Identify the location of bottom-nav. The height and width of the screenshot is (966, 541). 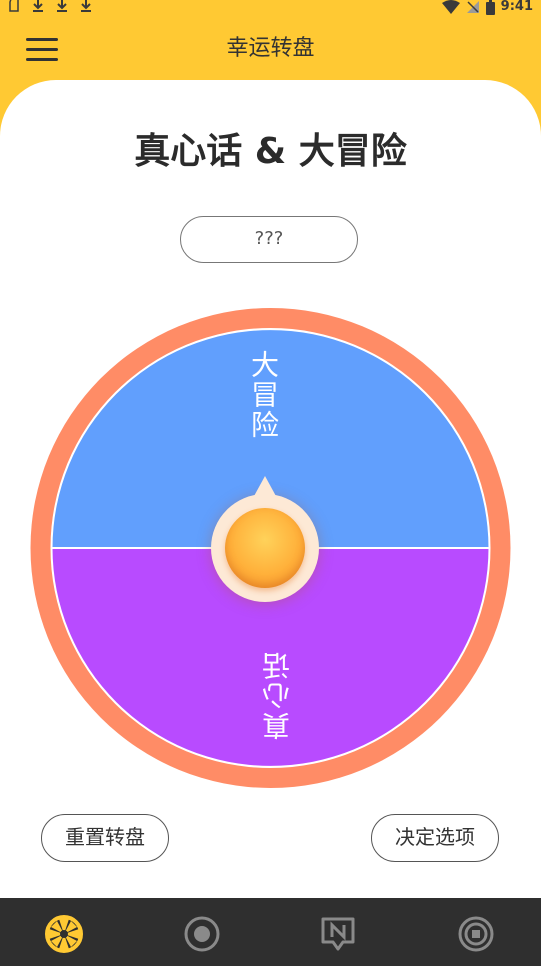
(270, 932).